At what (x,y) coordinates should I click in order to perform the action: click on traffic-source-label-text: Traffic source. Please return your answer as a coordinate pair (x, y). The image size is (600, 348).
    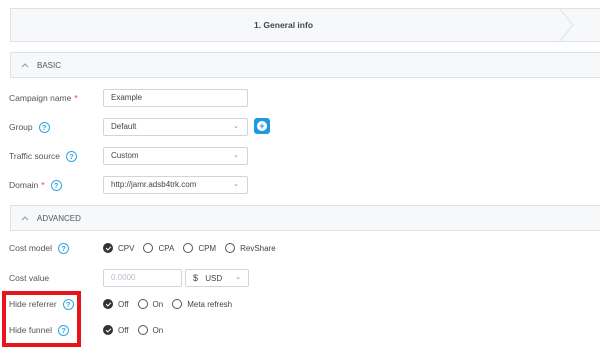
    Looking at the image, I should click on (35, 156).